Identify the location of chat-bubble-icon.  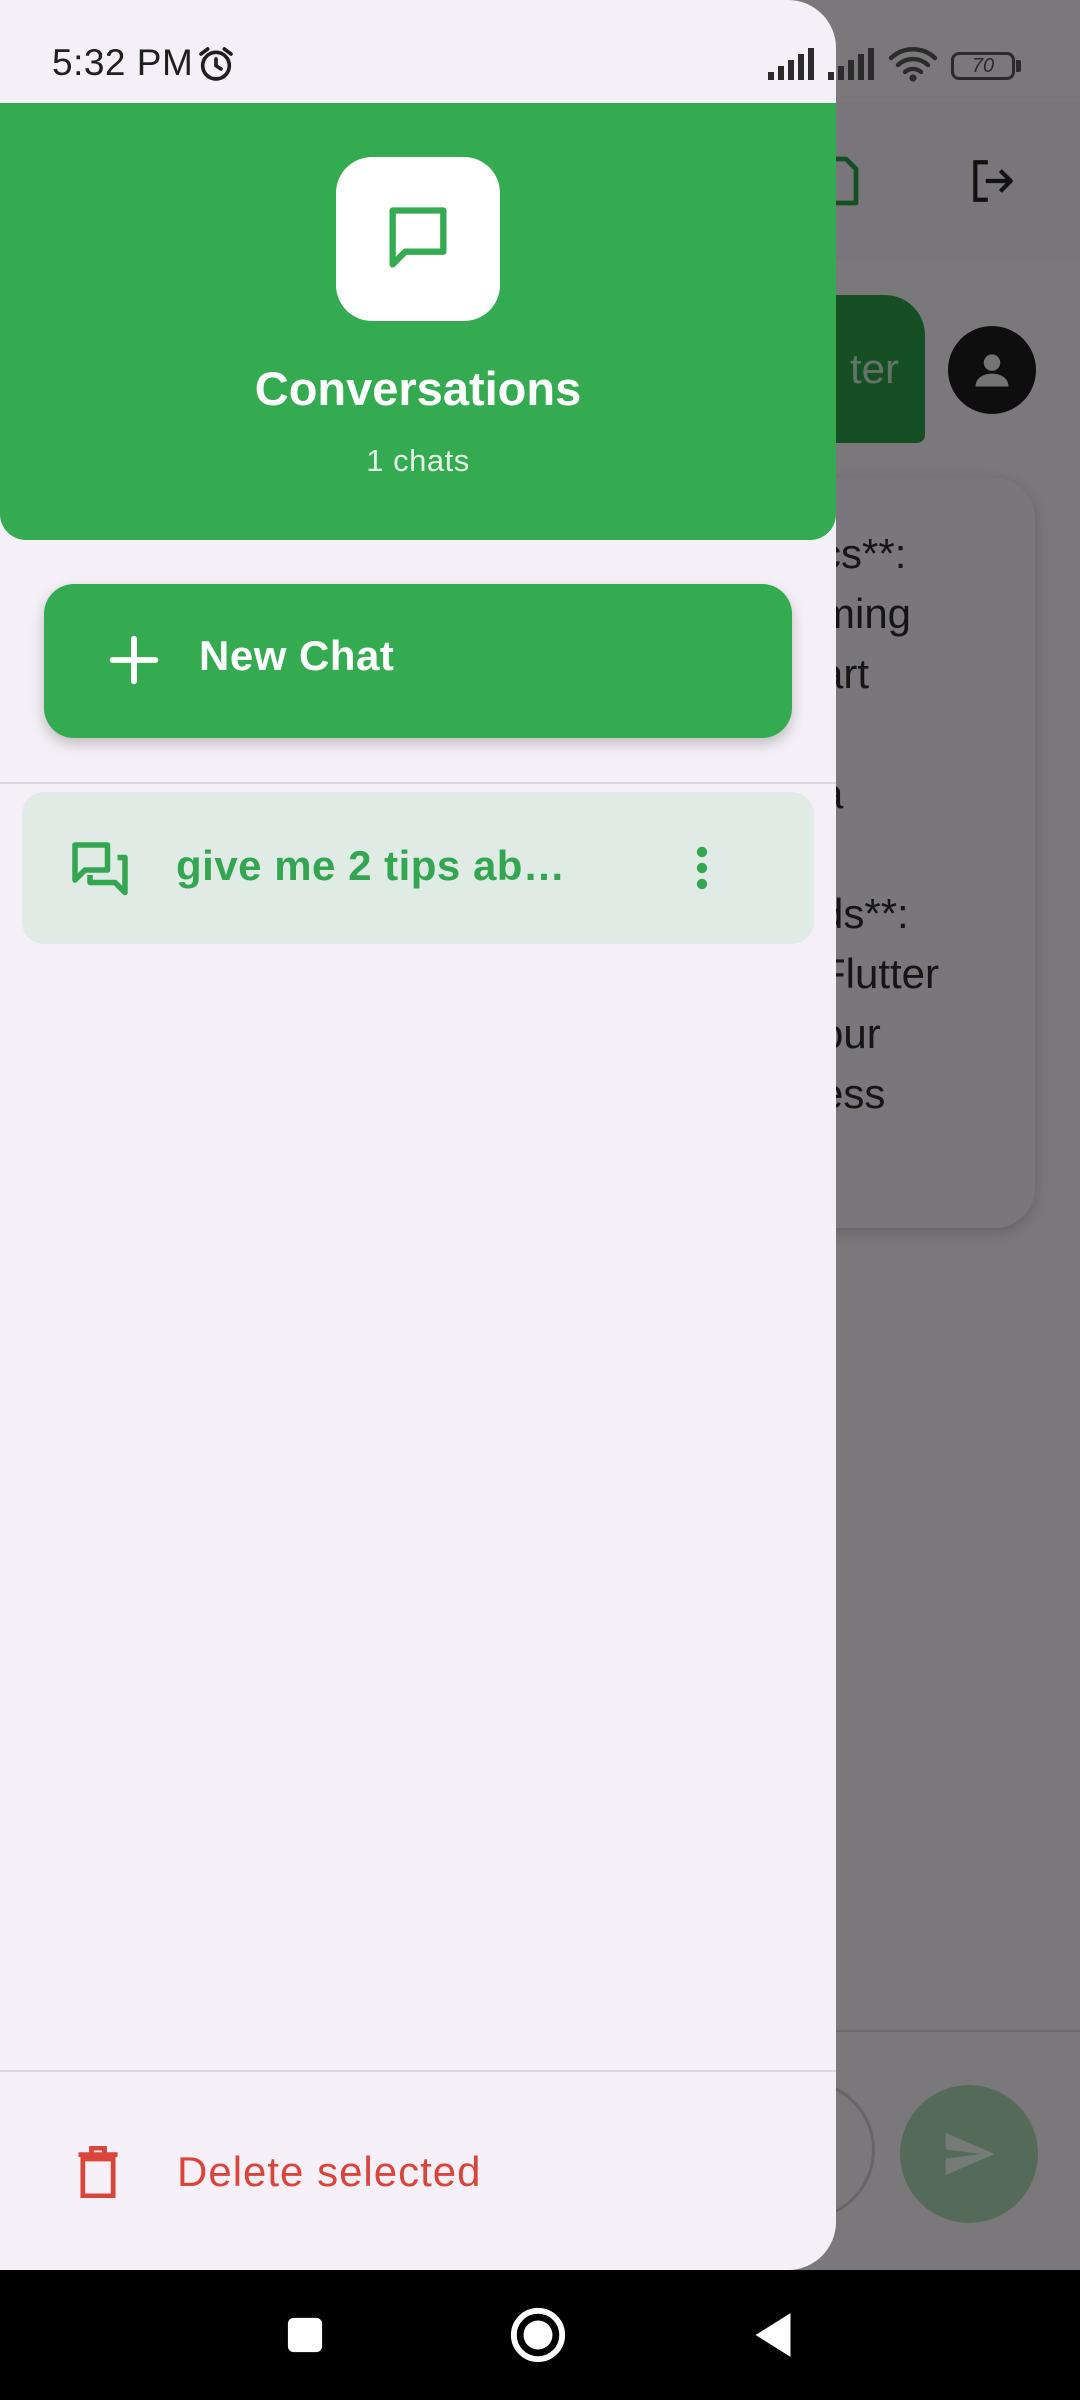
(418, 239).